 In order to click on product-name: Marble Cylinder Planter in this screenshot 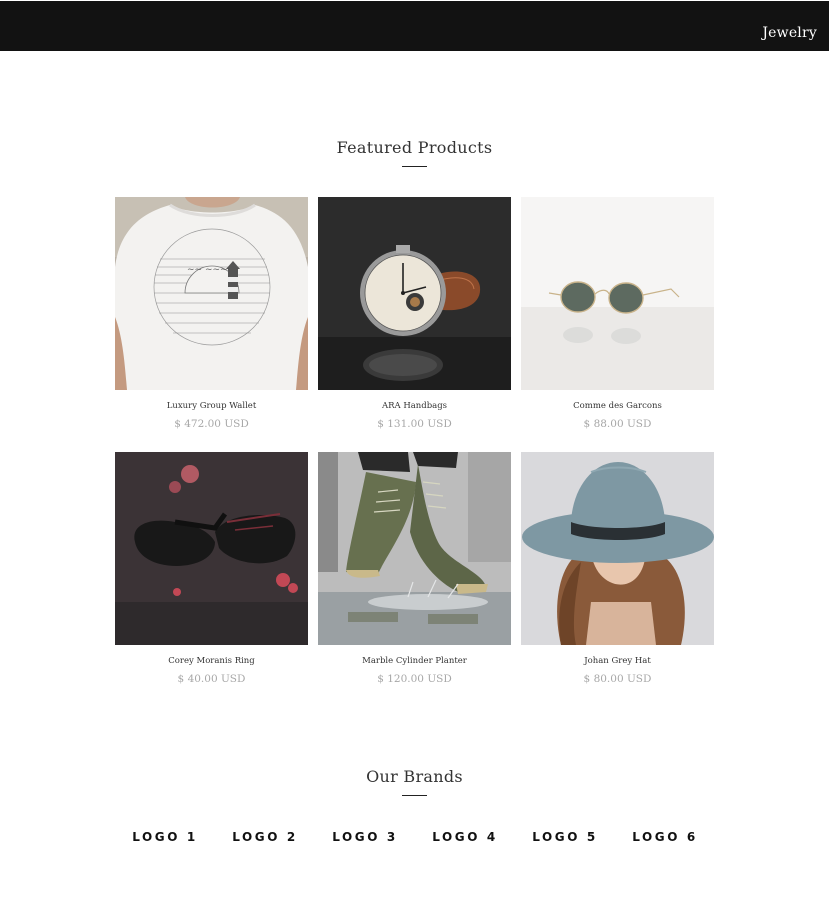, I will do `click(414, 661)`.